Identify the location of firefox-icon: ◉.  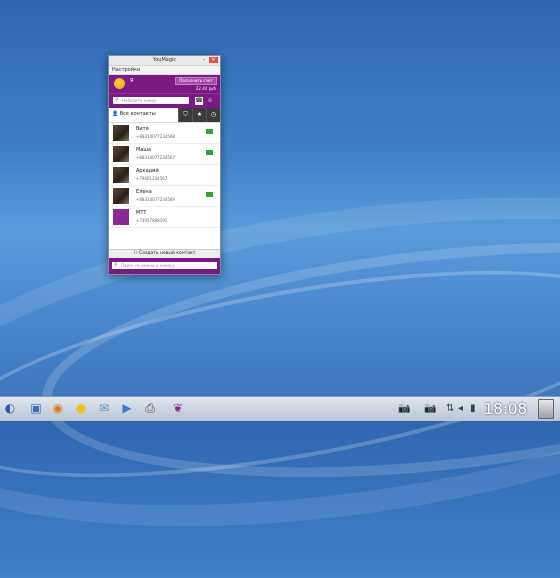
(58, 408).